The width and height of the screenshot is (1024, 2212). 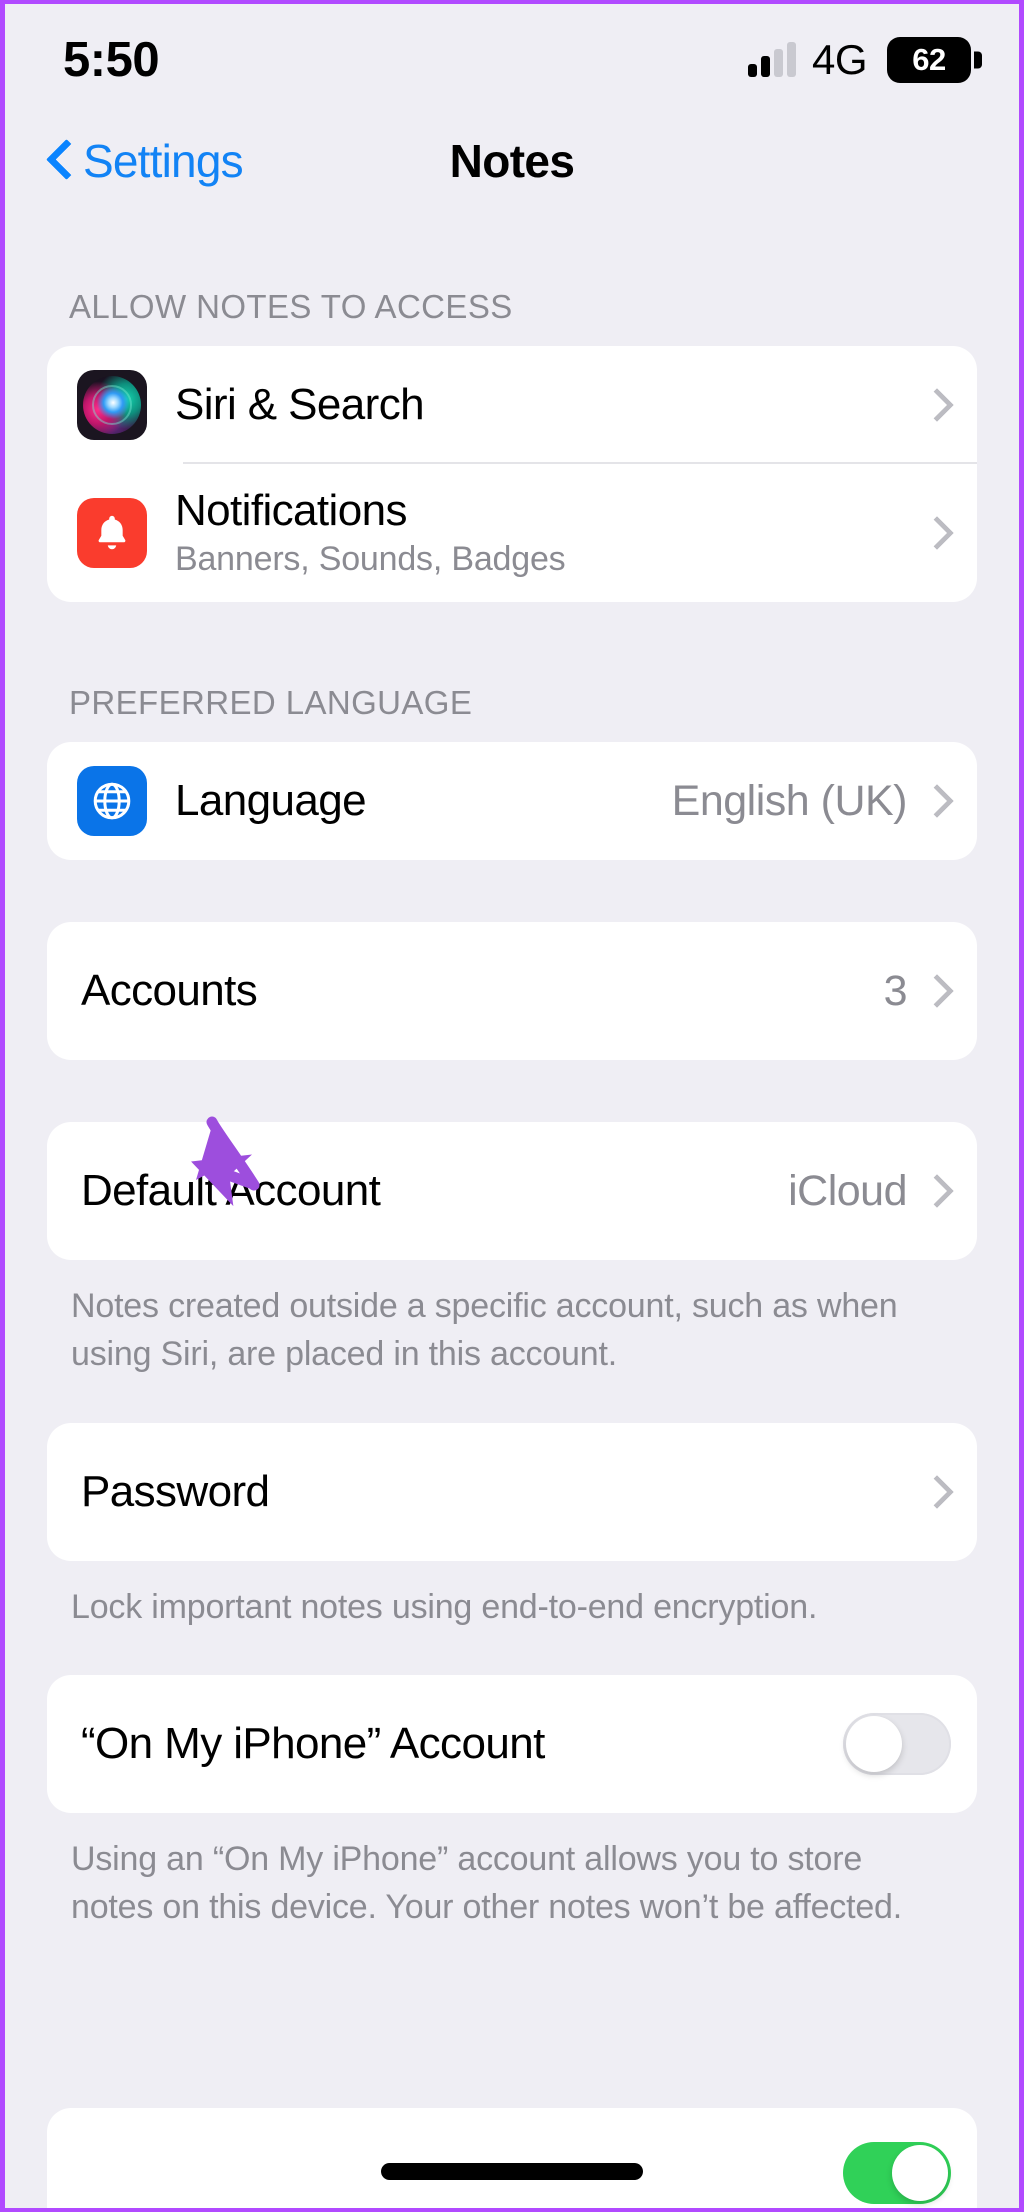 I want to click on row-title-default-account: Default Account, so click(x=231, y=1191).